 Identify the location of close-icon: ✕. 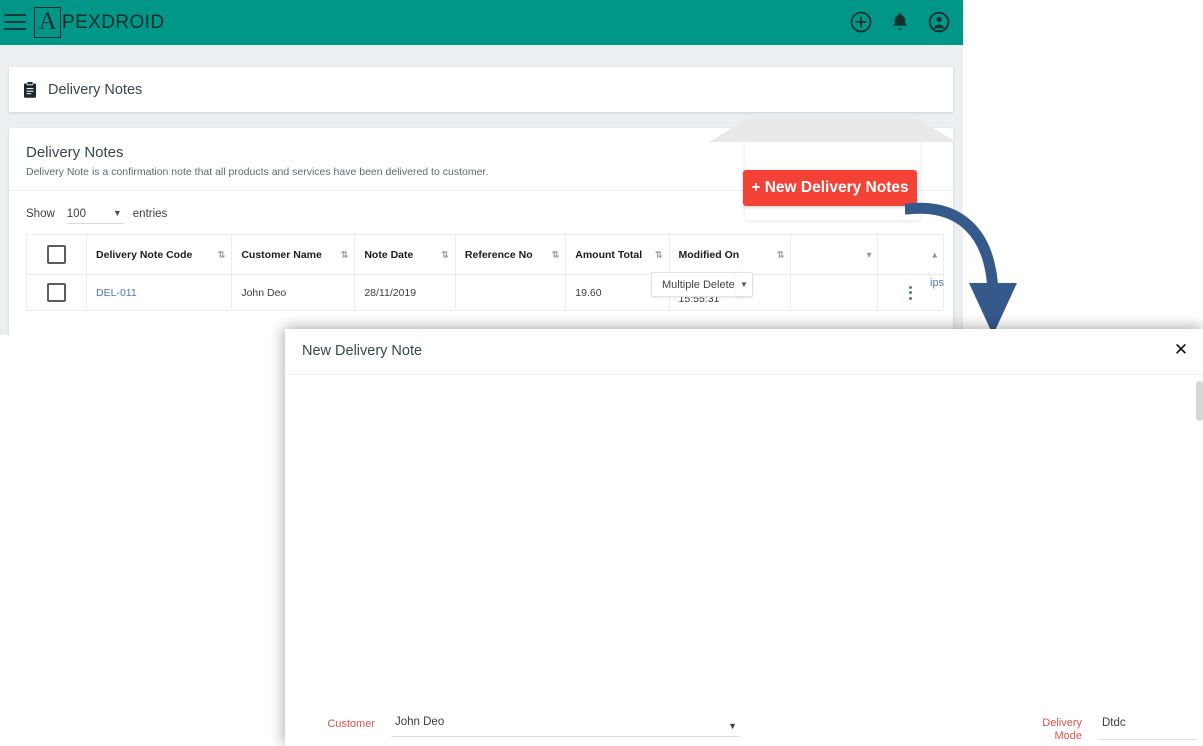
(1181, 350).